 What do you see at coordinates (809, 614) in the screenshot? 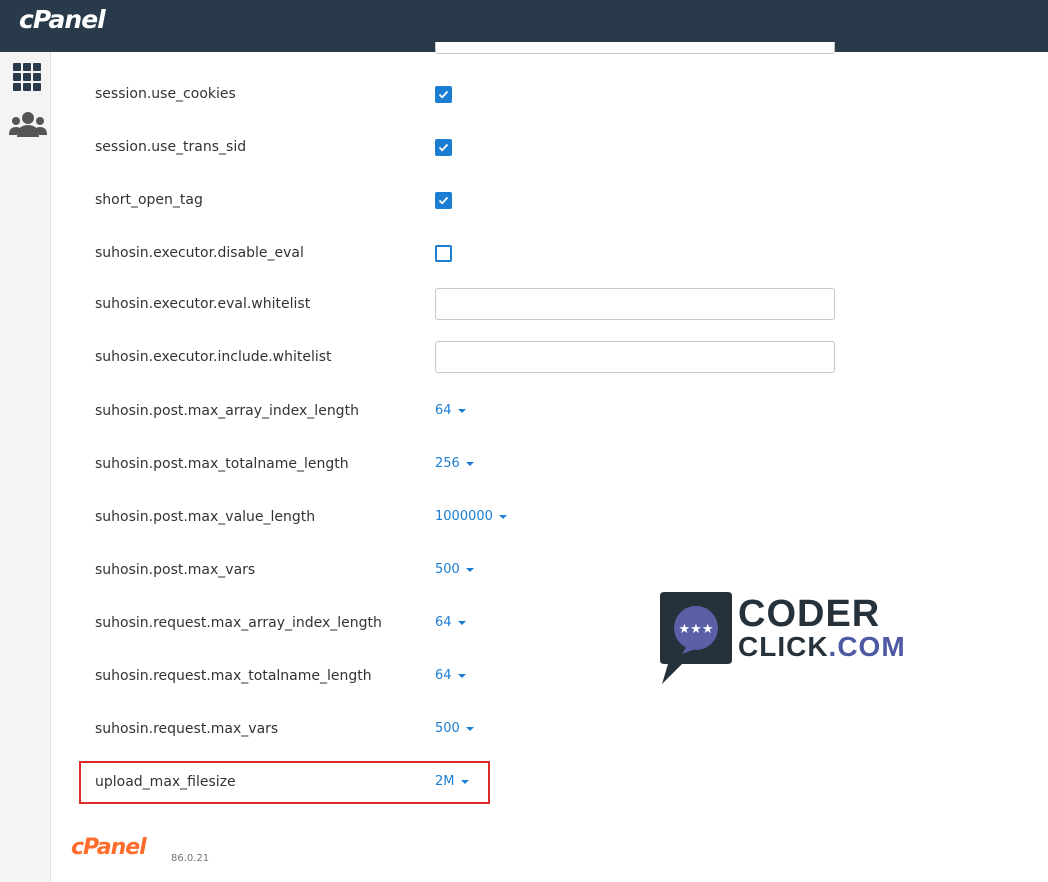
I see `watermark-line1: CODER` at bounding box center [809, 614].